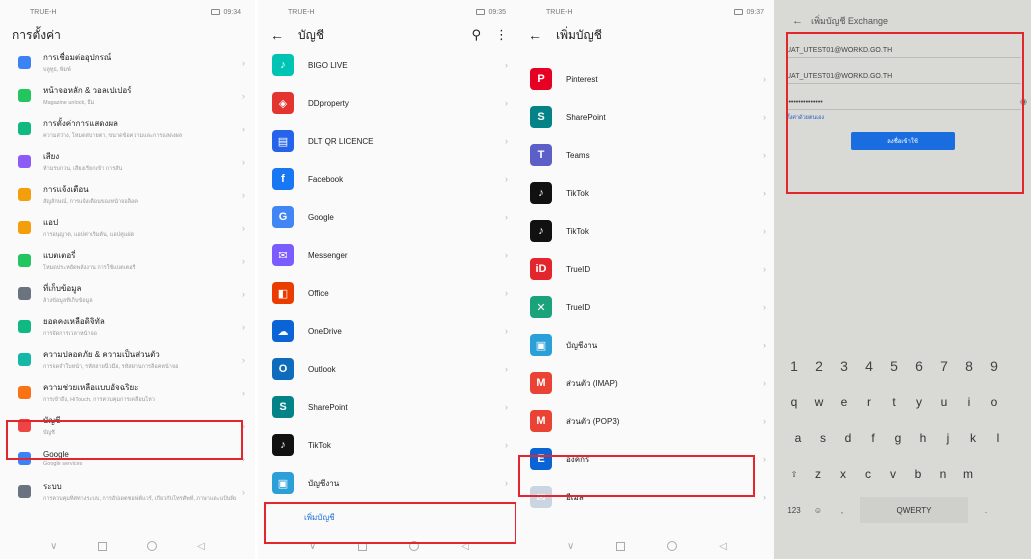 The image size is (1031, 559). What do you see at coordinates (647, 79) in the screenshot?
I see `account-row: P Pinterest ›` at bounding box center [647, 79].